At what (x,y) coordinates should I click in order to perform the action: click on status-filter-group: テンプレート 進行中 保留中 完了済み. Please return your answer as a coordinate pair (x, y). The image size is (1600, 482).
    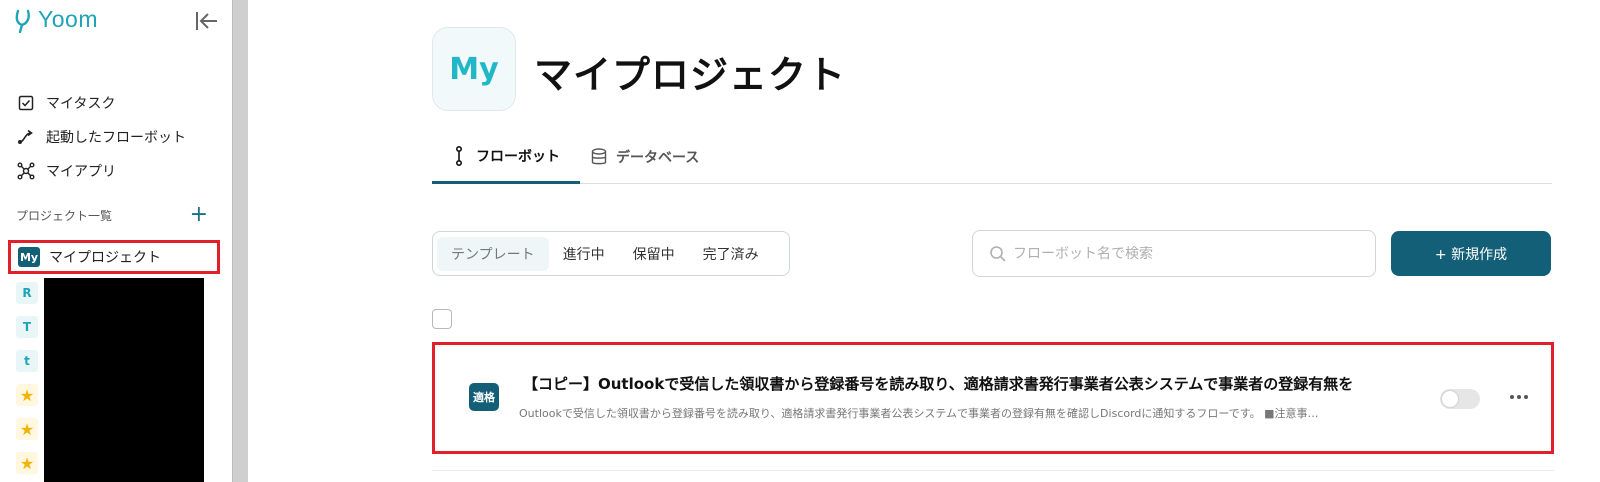
    Looking at the image, I should click on (611, 253).